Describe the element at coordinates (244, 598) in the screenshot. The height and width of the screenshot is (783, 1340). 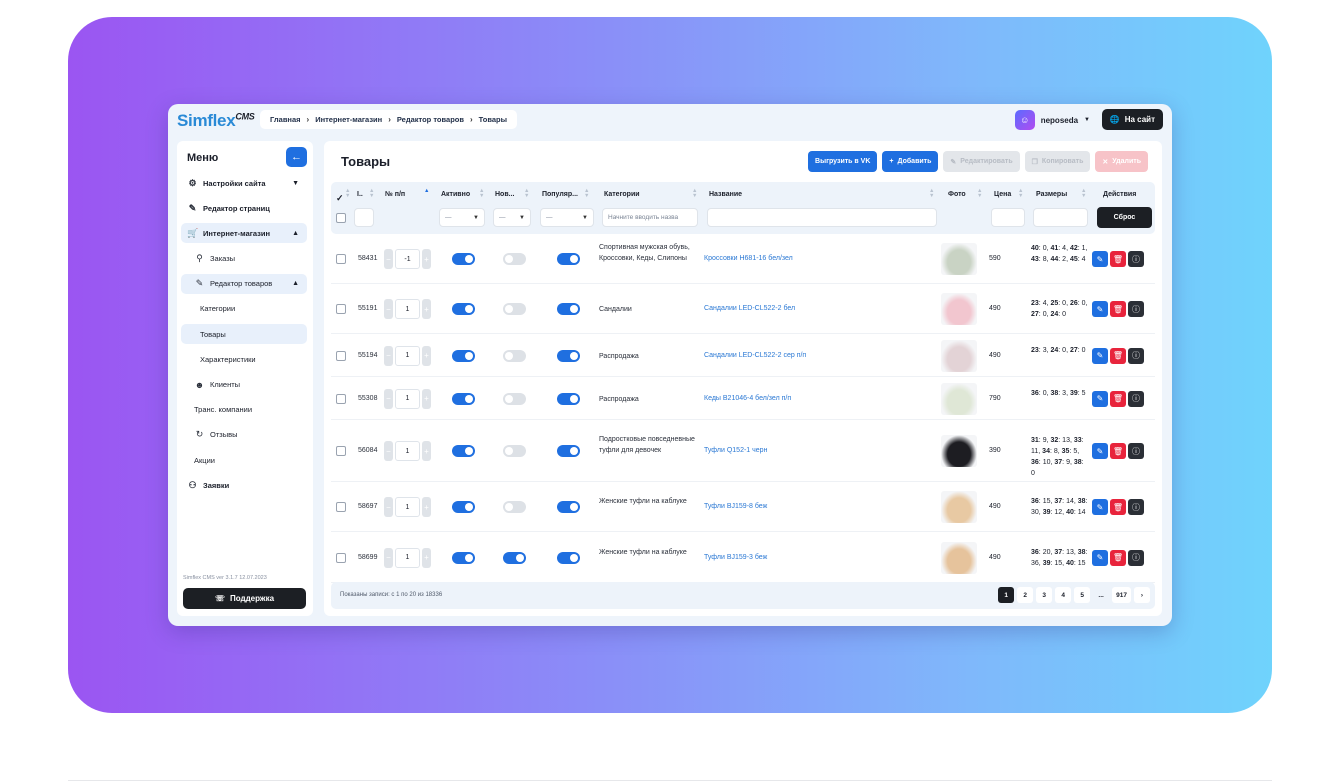
I see `support-button: ☏ Поддержка` at that location.